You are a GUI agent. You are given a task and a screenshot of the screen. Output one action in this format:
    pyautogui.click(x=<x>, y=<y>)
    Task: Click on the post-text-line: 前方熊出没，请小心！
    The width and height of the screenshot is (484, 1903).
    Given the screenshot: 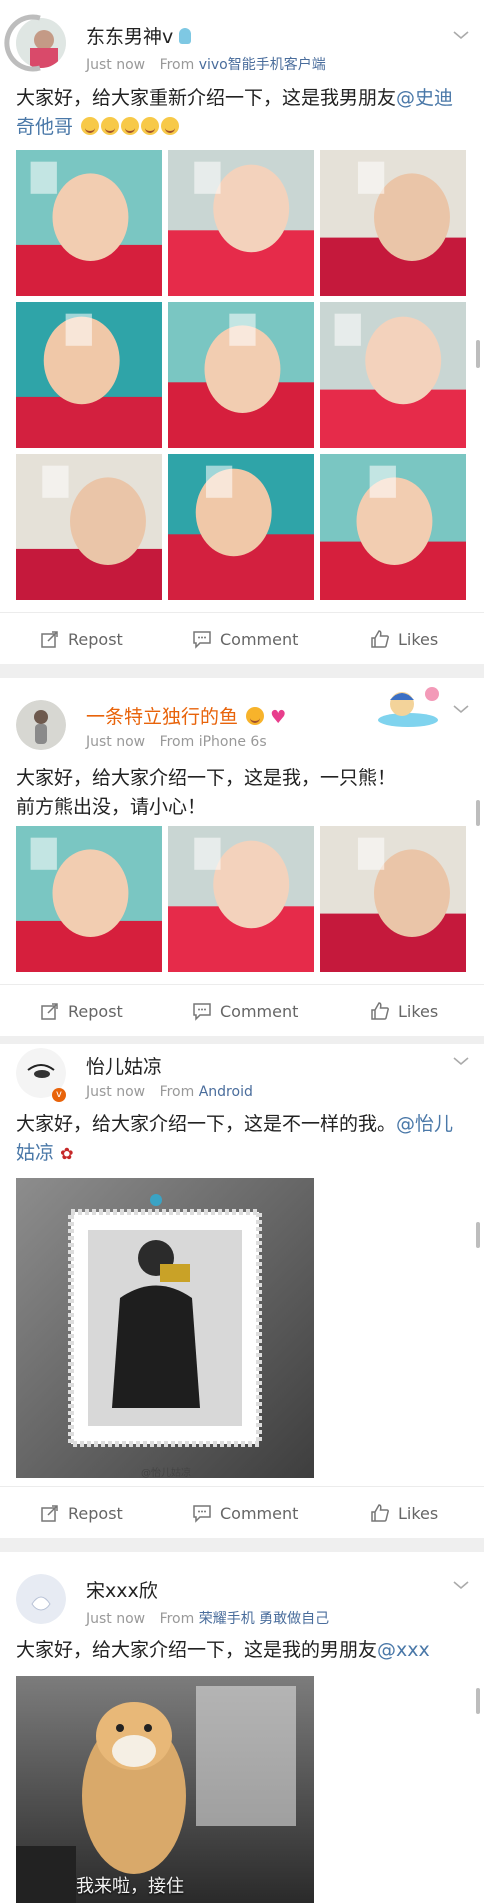 What is the action you would take?
    pyautogui.click(x=111, y=807)
    